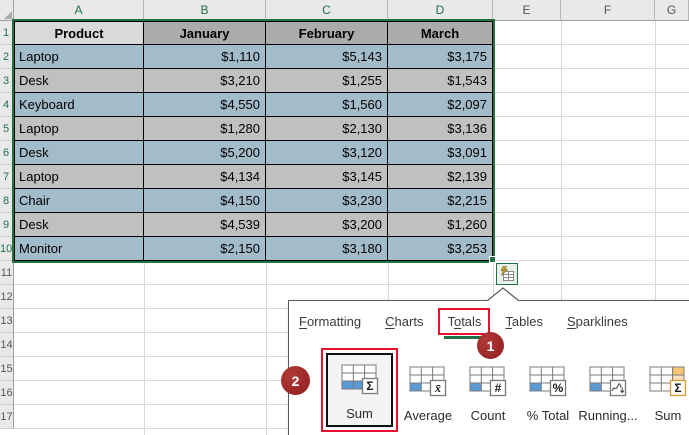  I want to click on table-row: Desk $3,210 $1,255 $1,543, so click(253, 81).